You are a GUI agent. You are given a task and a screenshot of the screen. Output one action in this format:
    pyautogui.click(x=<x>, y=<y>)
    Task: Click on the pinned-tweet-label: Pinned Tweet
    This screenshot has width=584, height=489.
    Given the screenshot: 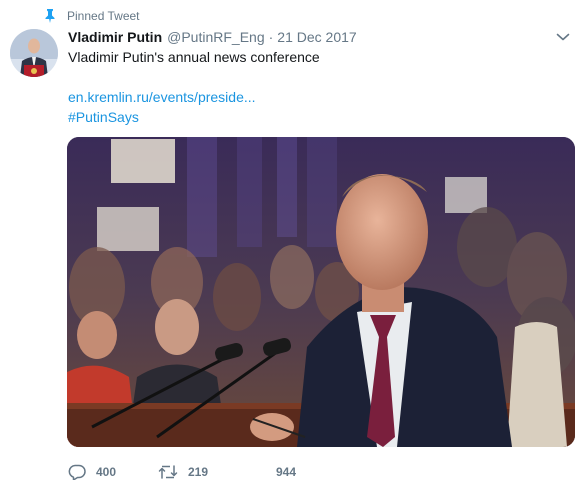 What is the action you would take?
    pyautogui.click(x=103, y=16)
    